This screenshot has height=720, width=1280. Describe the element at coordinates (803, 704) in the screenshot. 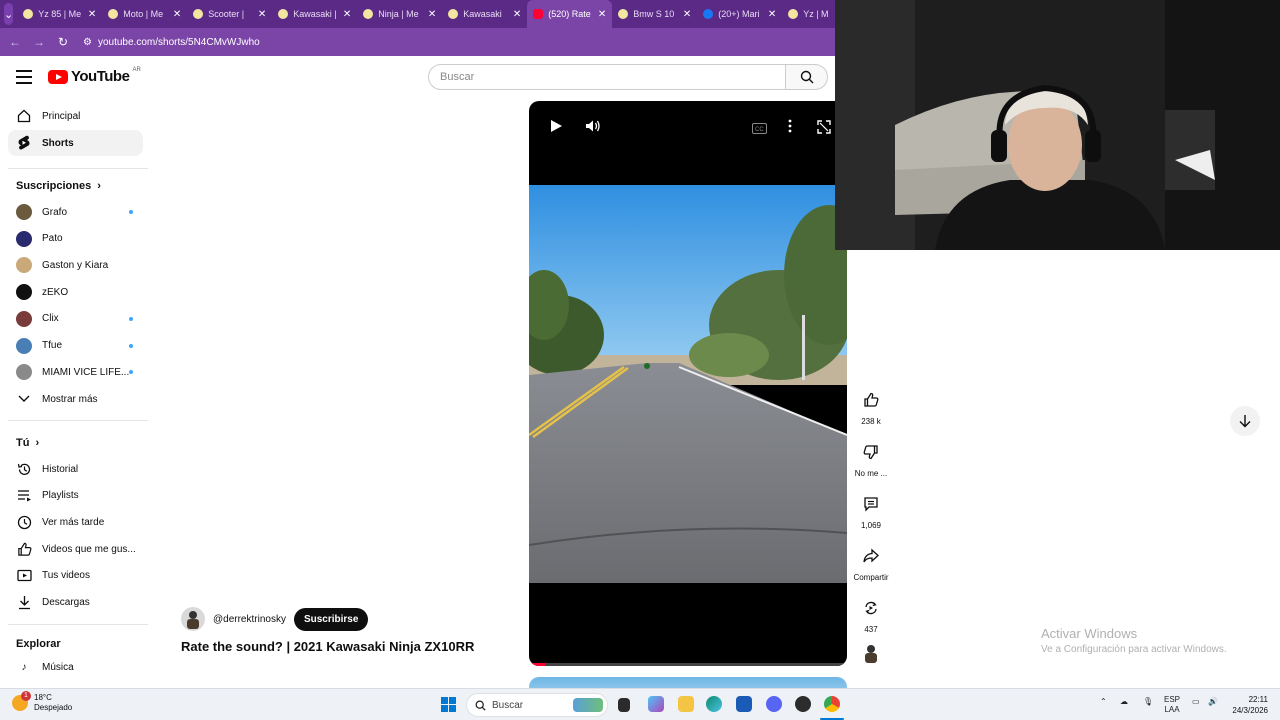

I see `app-icon` at that location.